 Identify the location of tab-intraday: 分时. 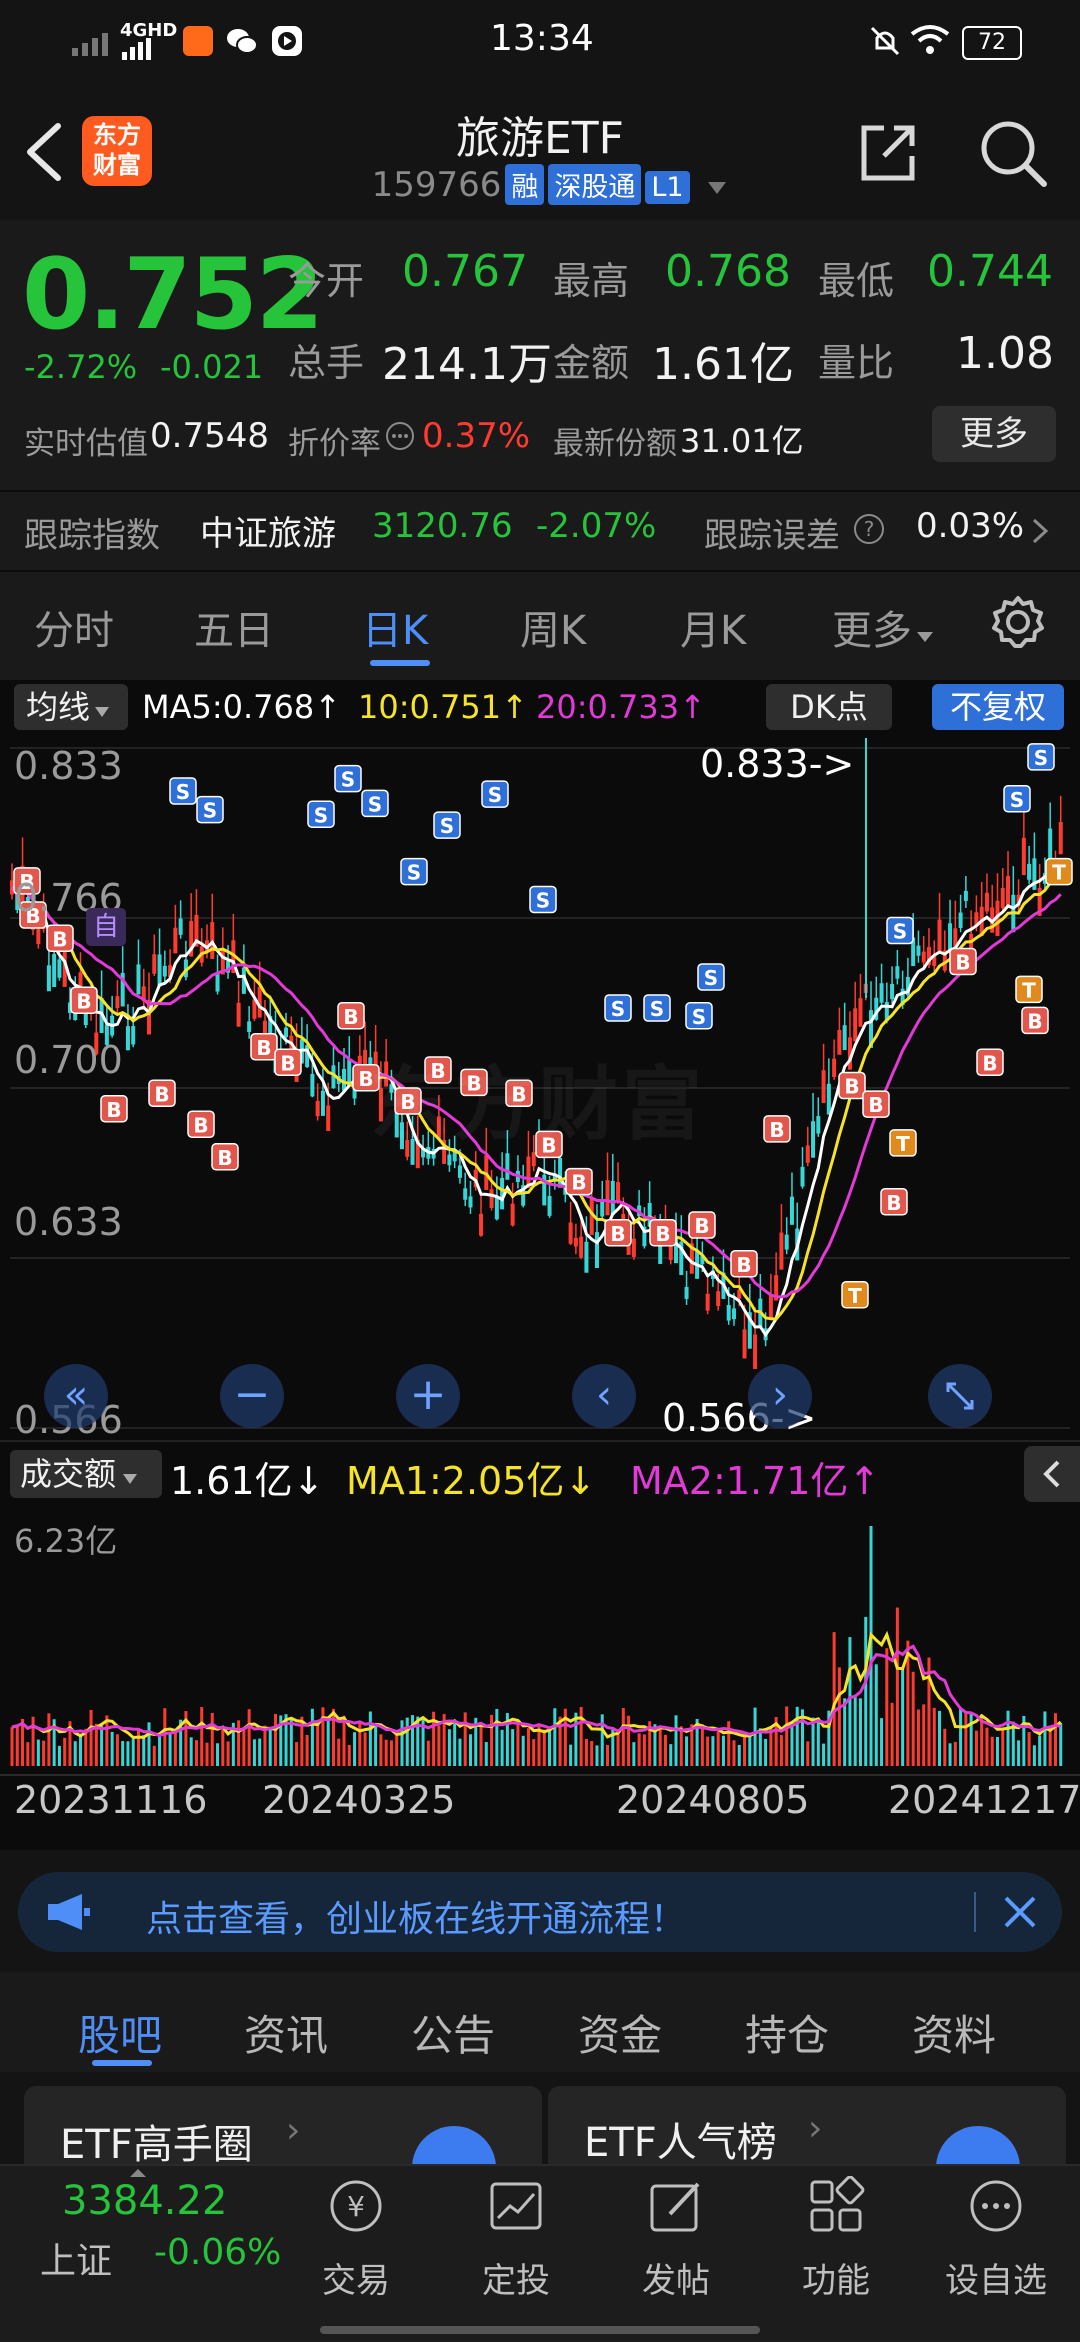
(74, 627).